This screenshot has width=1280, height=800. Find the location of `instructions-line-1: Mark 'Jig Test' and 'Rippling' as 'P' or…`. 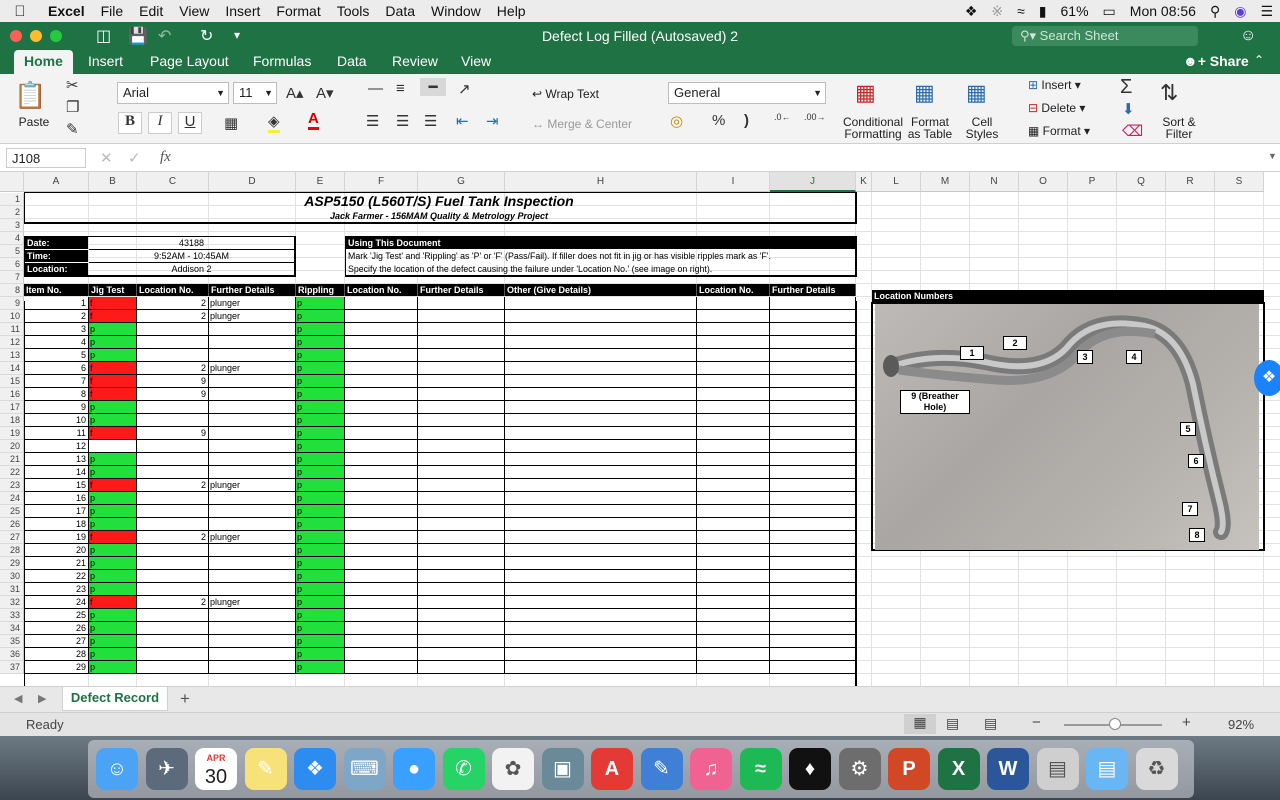

instructions-line-1: Mark 'Jig Test' and 'Rippling' as 'P' or… is located at coordinates (600, 256).